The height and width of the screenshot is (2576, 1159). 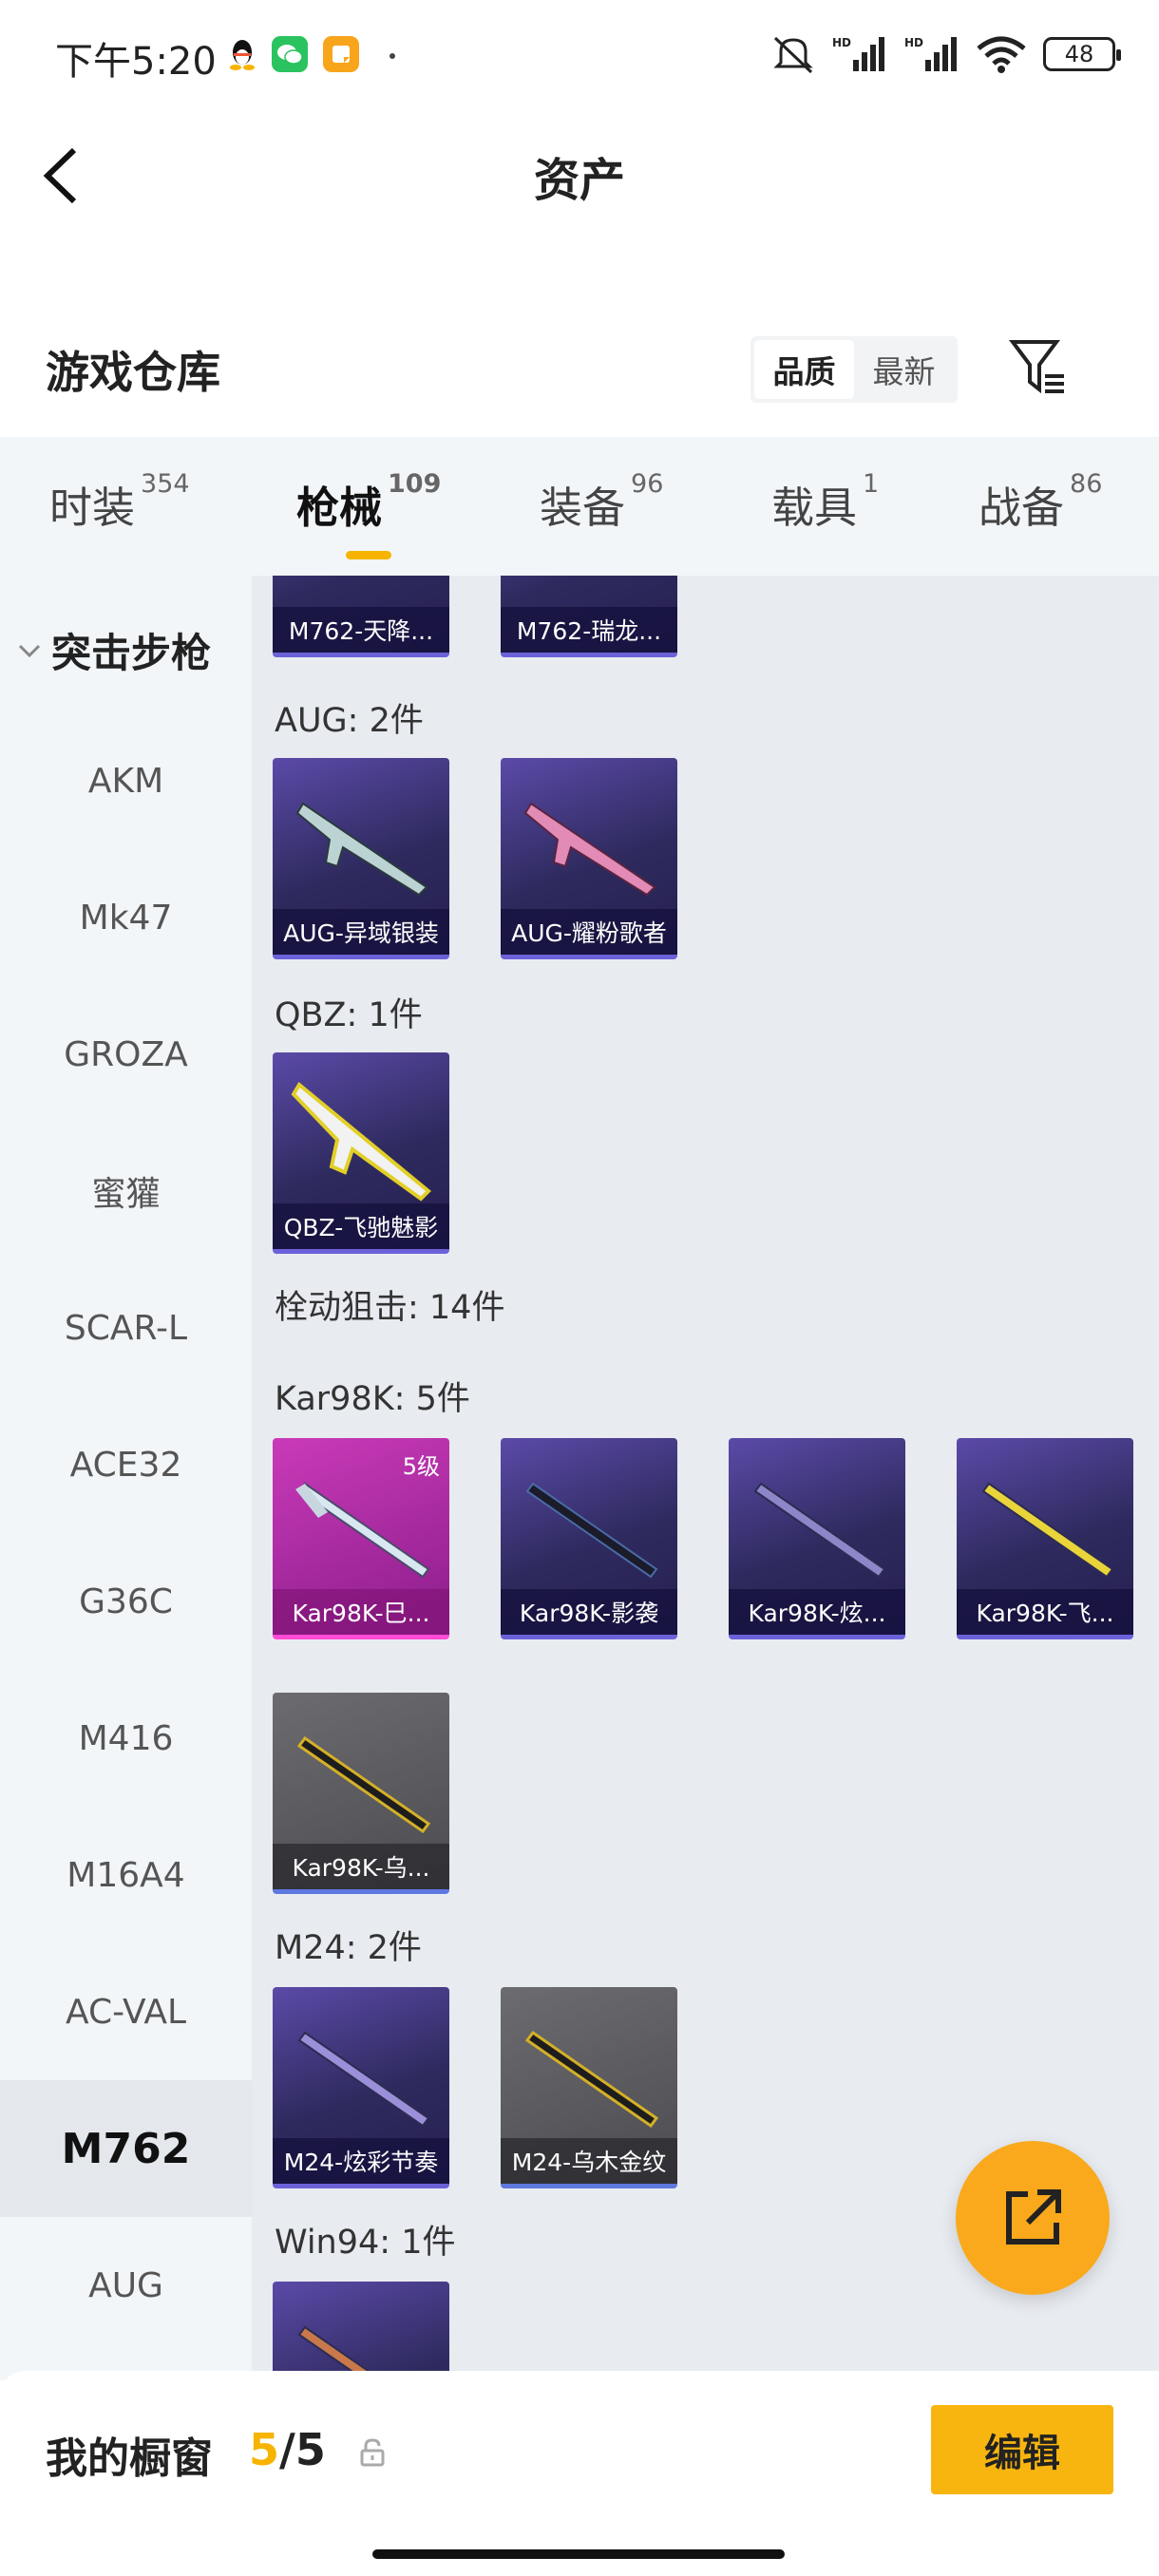 What do you see at coordinates (372, 2452) in the screenshot?
I see `lock-icon` at bounding box center [372, 2452].